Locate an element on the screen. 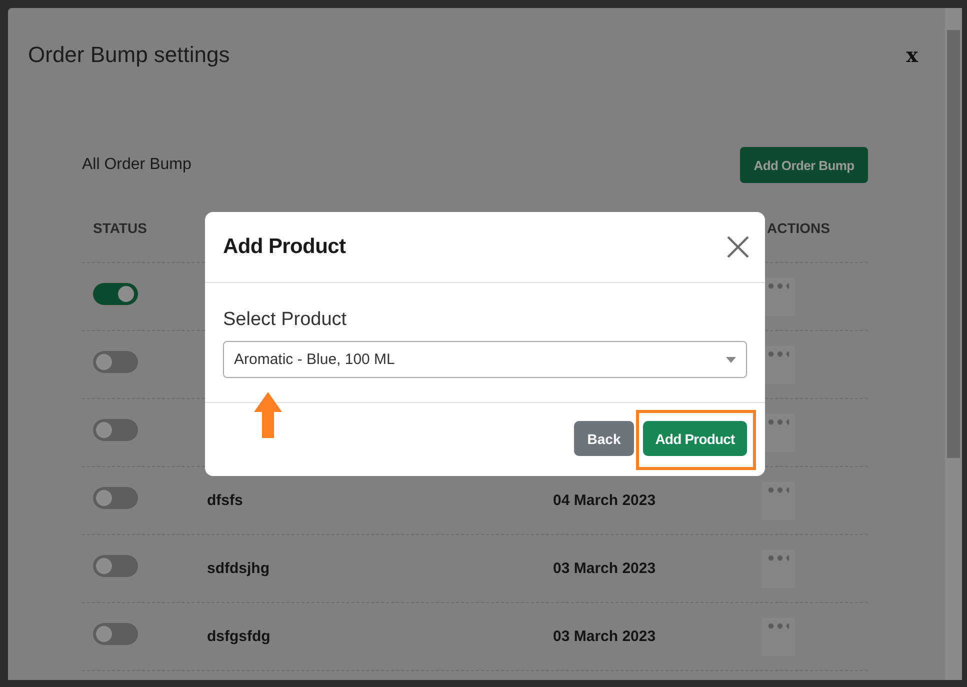  arrow-annotation is located at coordinates (268, 414).